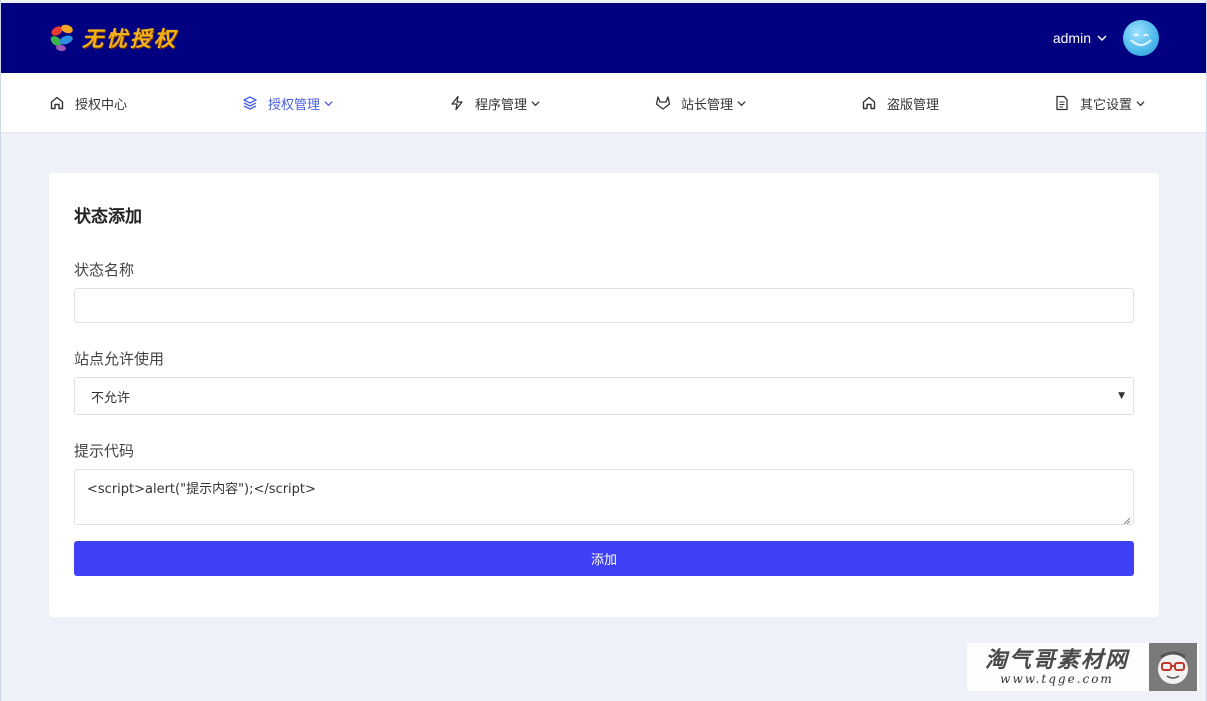 This screenshot has width=1207, height=701. I want to click on nav-item-other-settings: 其它设置, so click(1099, 103).